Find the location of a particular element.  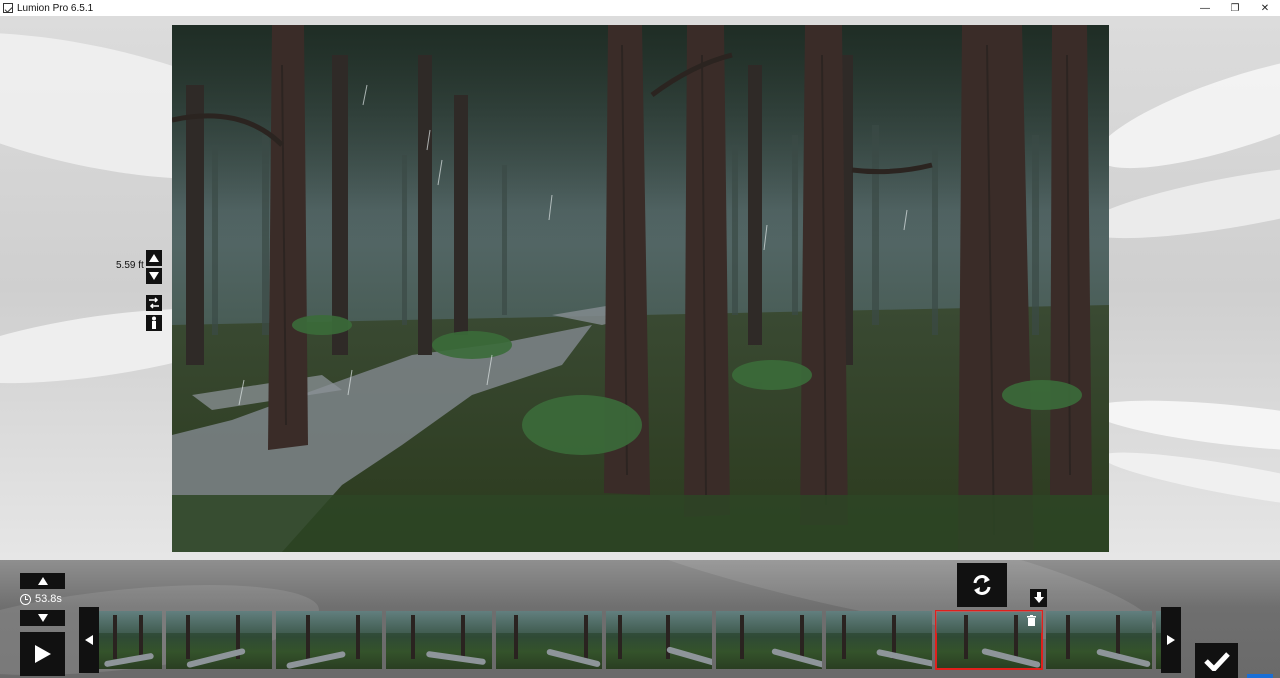

play-icon is located at coordinates (42, 654).